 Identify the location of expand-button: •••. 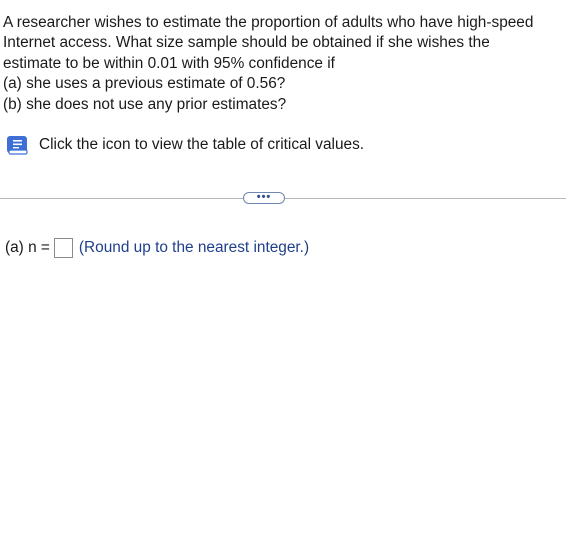
(264, 198).